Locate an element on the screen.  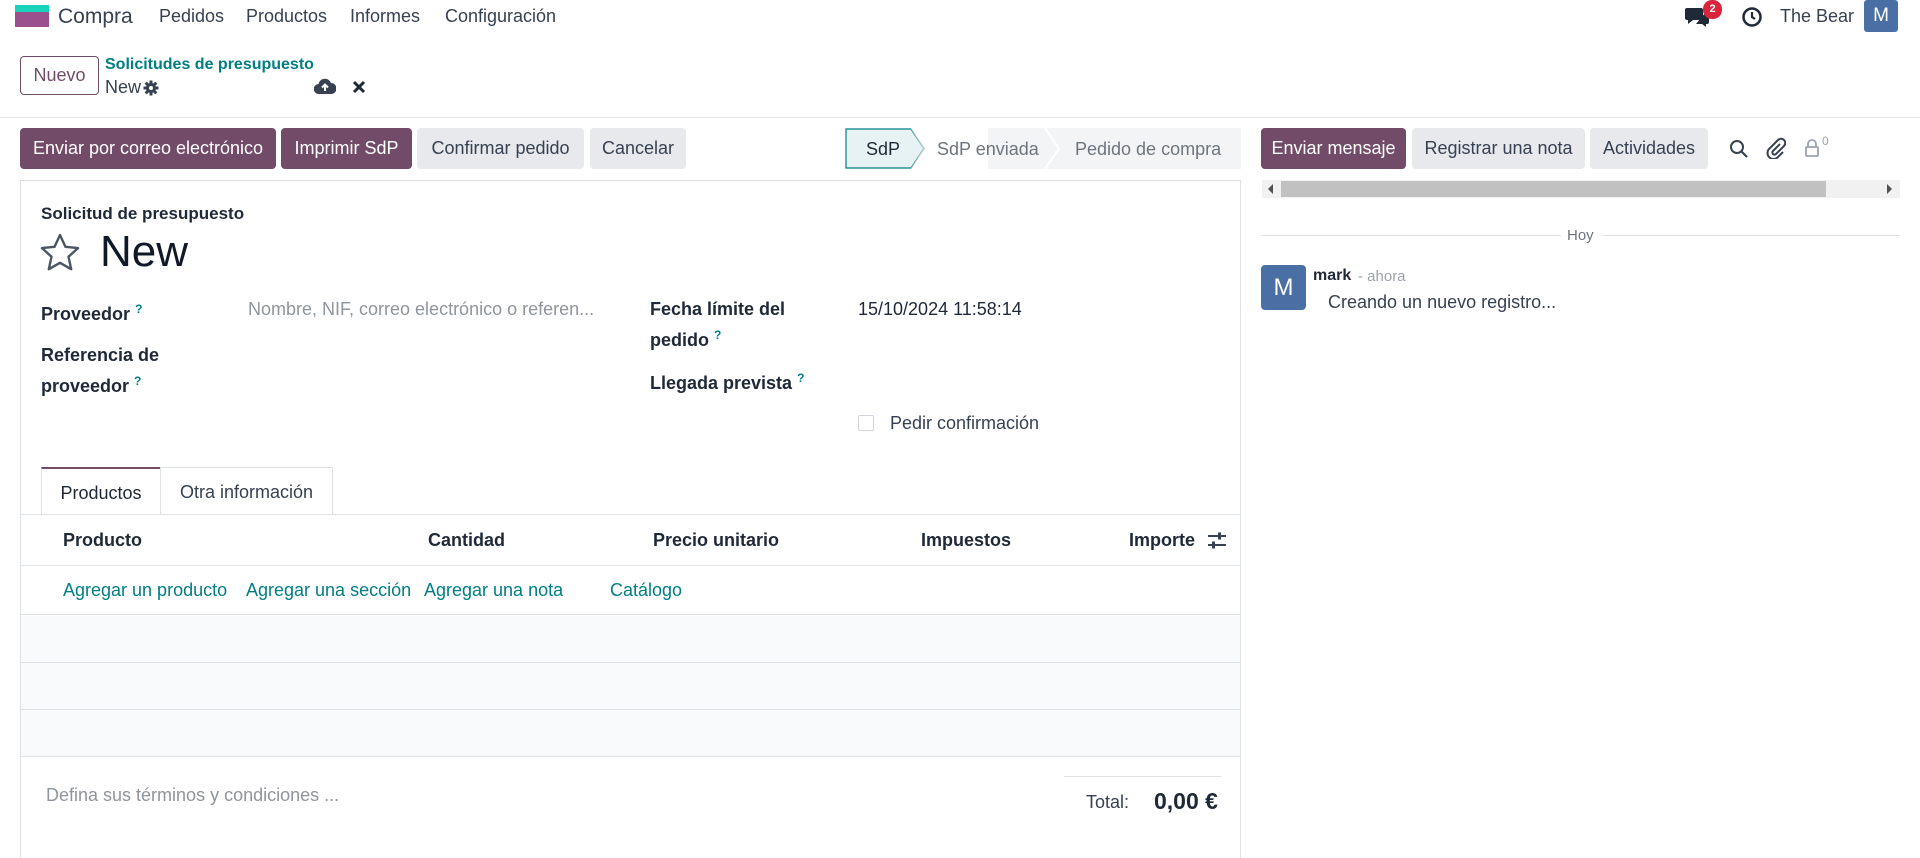
total-value: 0,00 € is located at coordinates (1186, 801).